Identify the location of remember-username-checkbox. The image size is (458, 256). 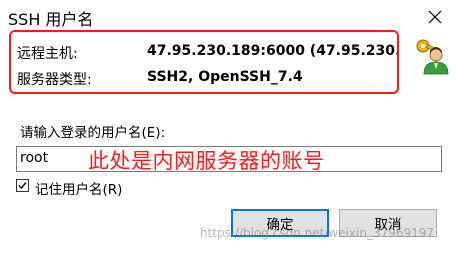
(22, 185).